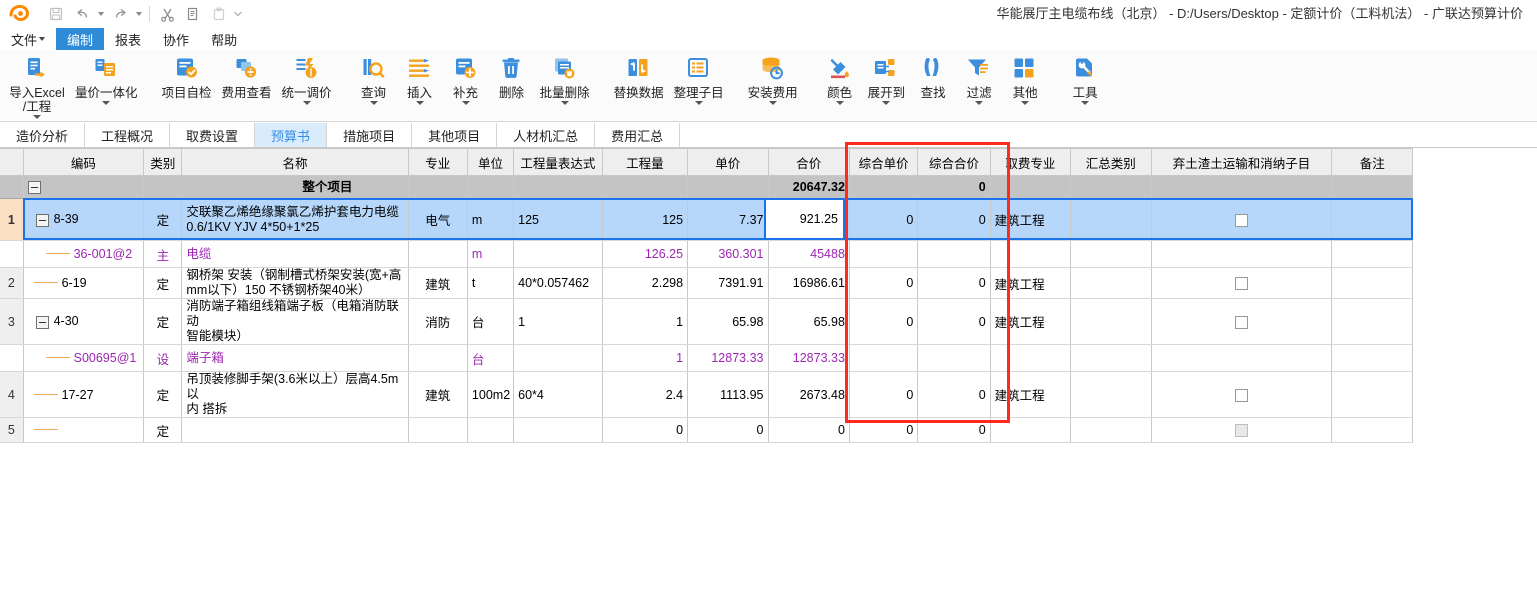  Describe the element at coordinates (809, 358) in the screenshot. I see `cell-total_price: 12873.33` at that location.